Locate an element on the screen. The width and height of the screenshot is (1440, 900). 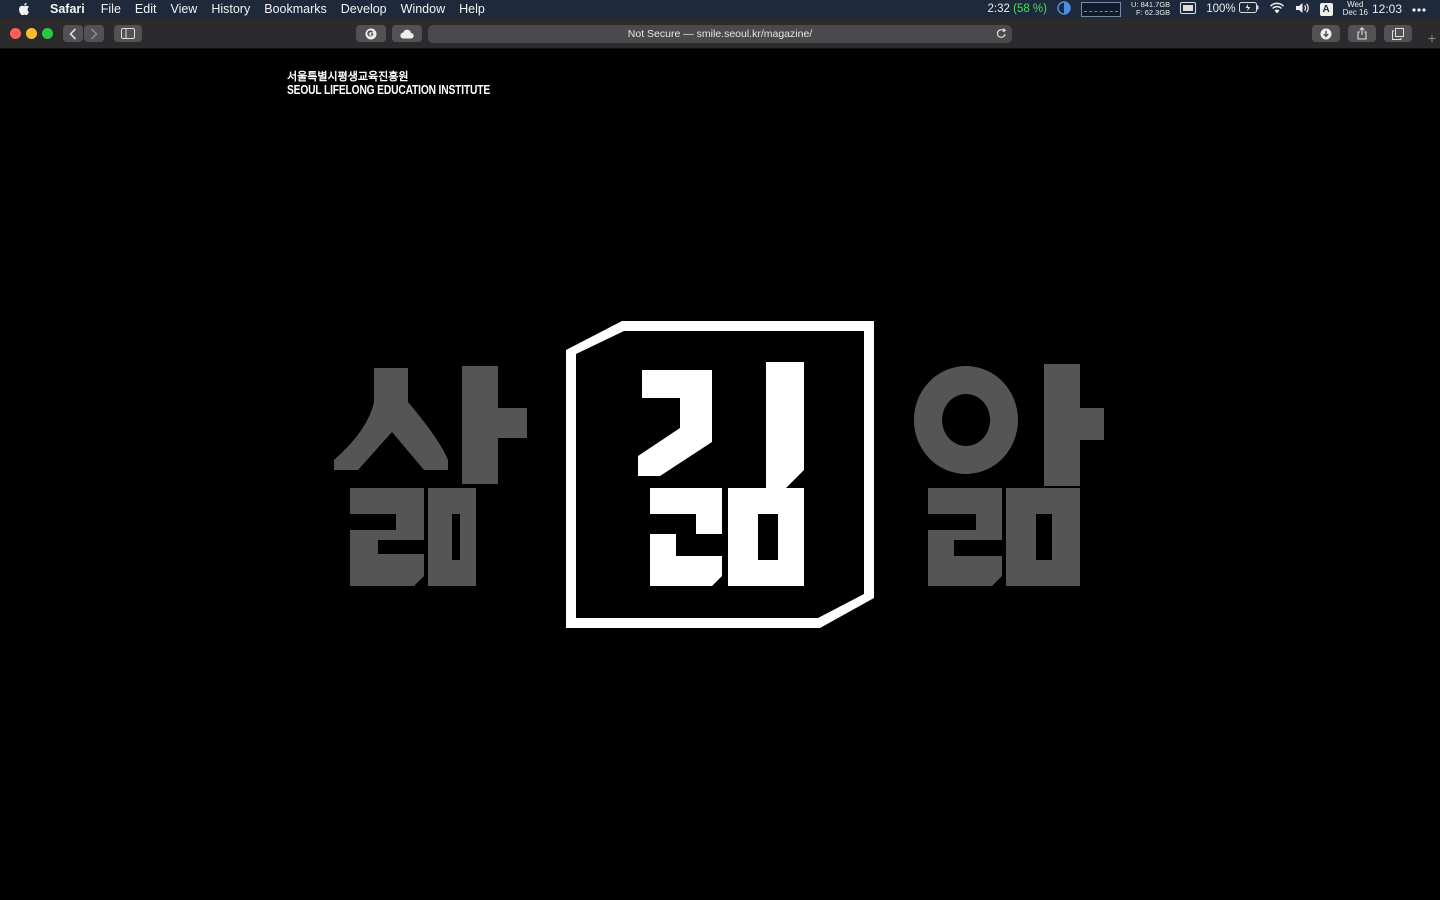
hero-syllable-left is located at coordinates (430, 476).